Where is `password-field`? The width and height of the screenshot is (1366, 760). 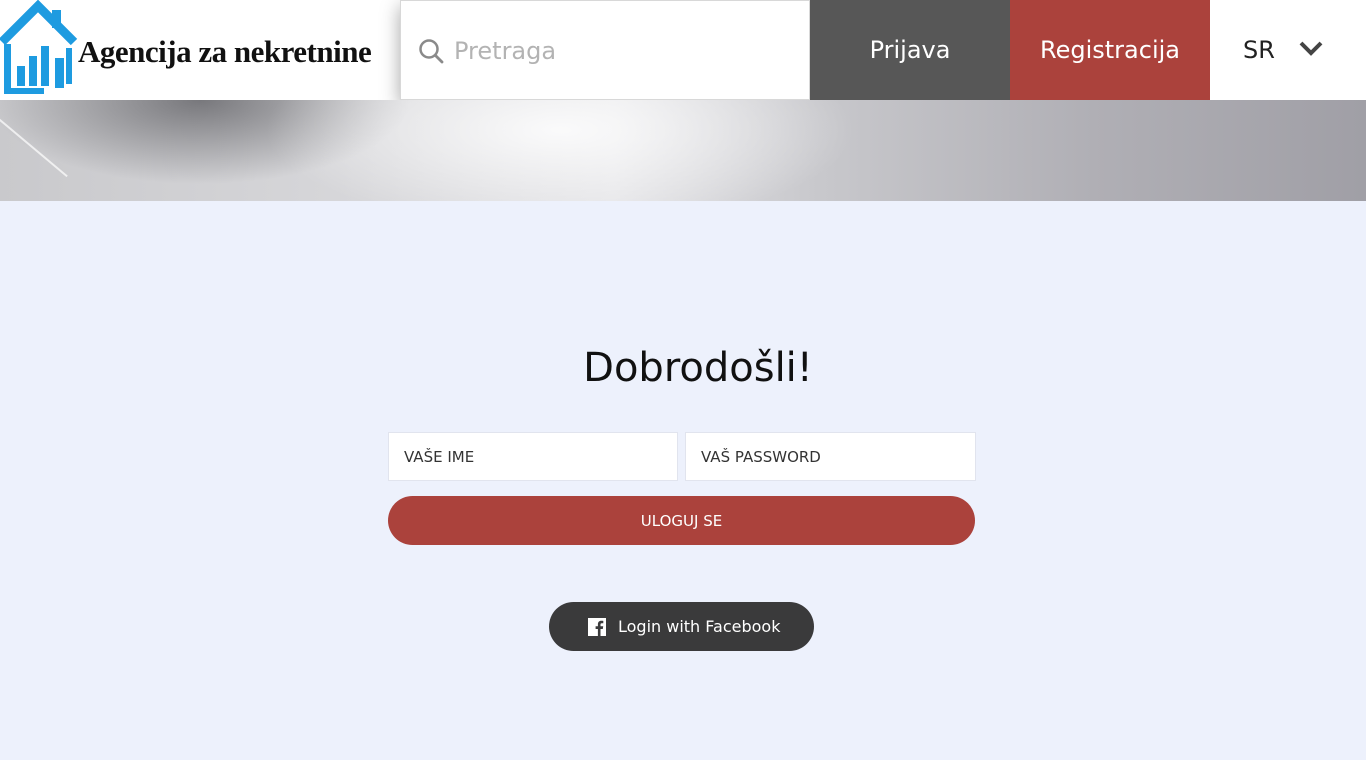 password-field is located at coordinates (830, 456).